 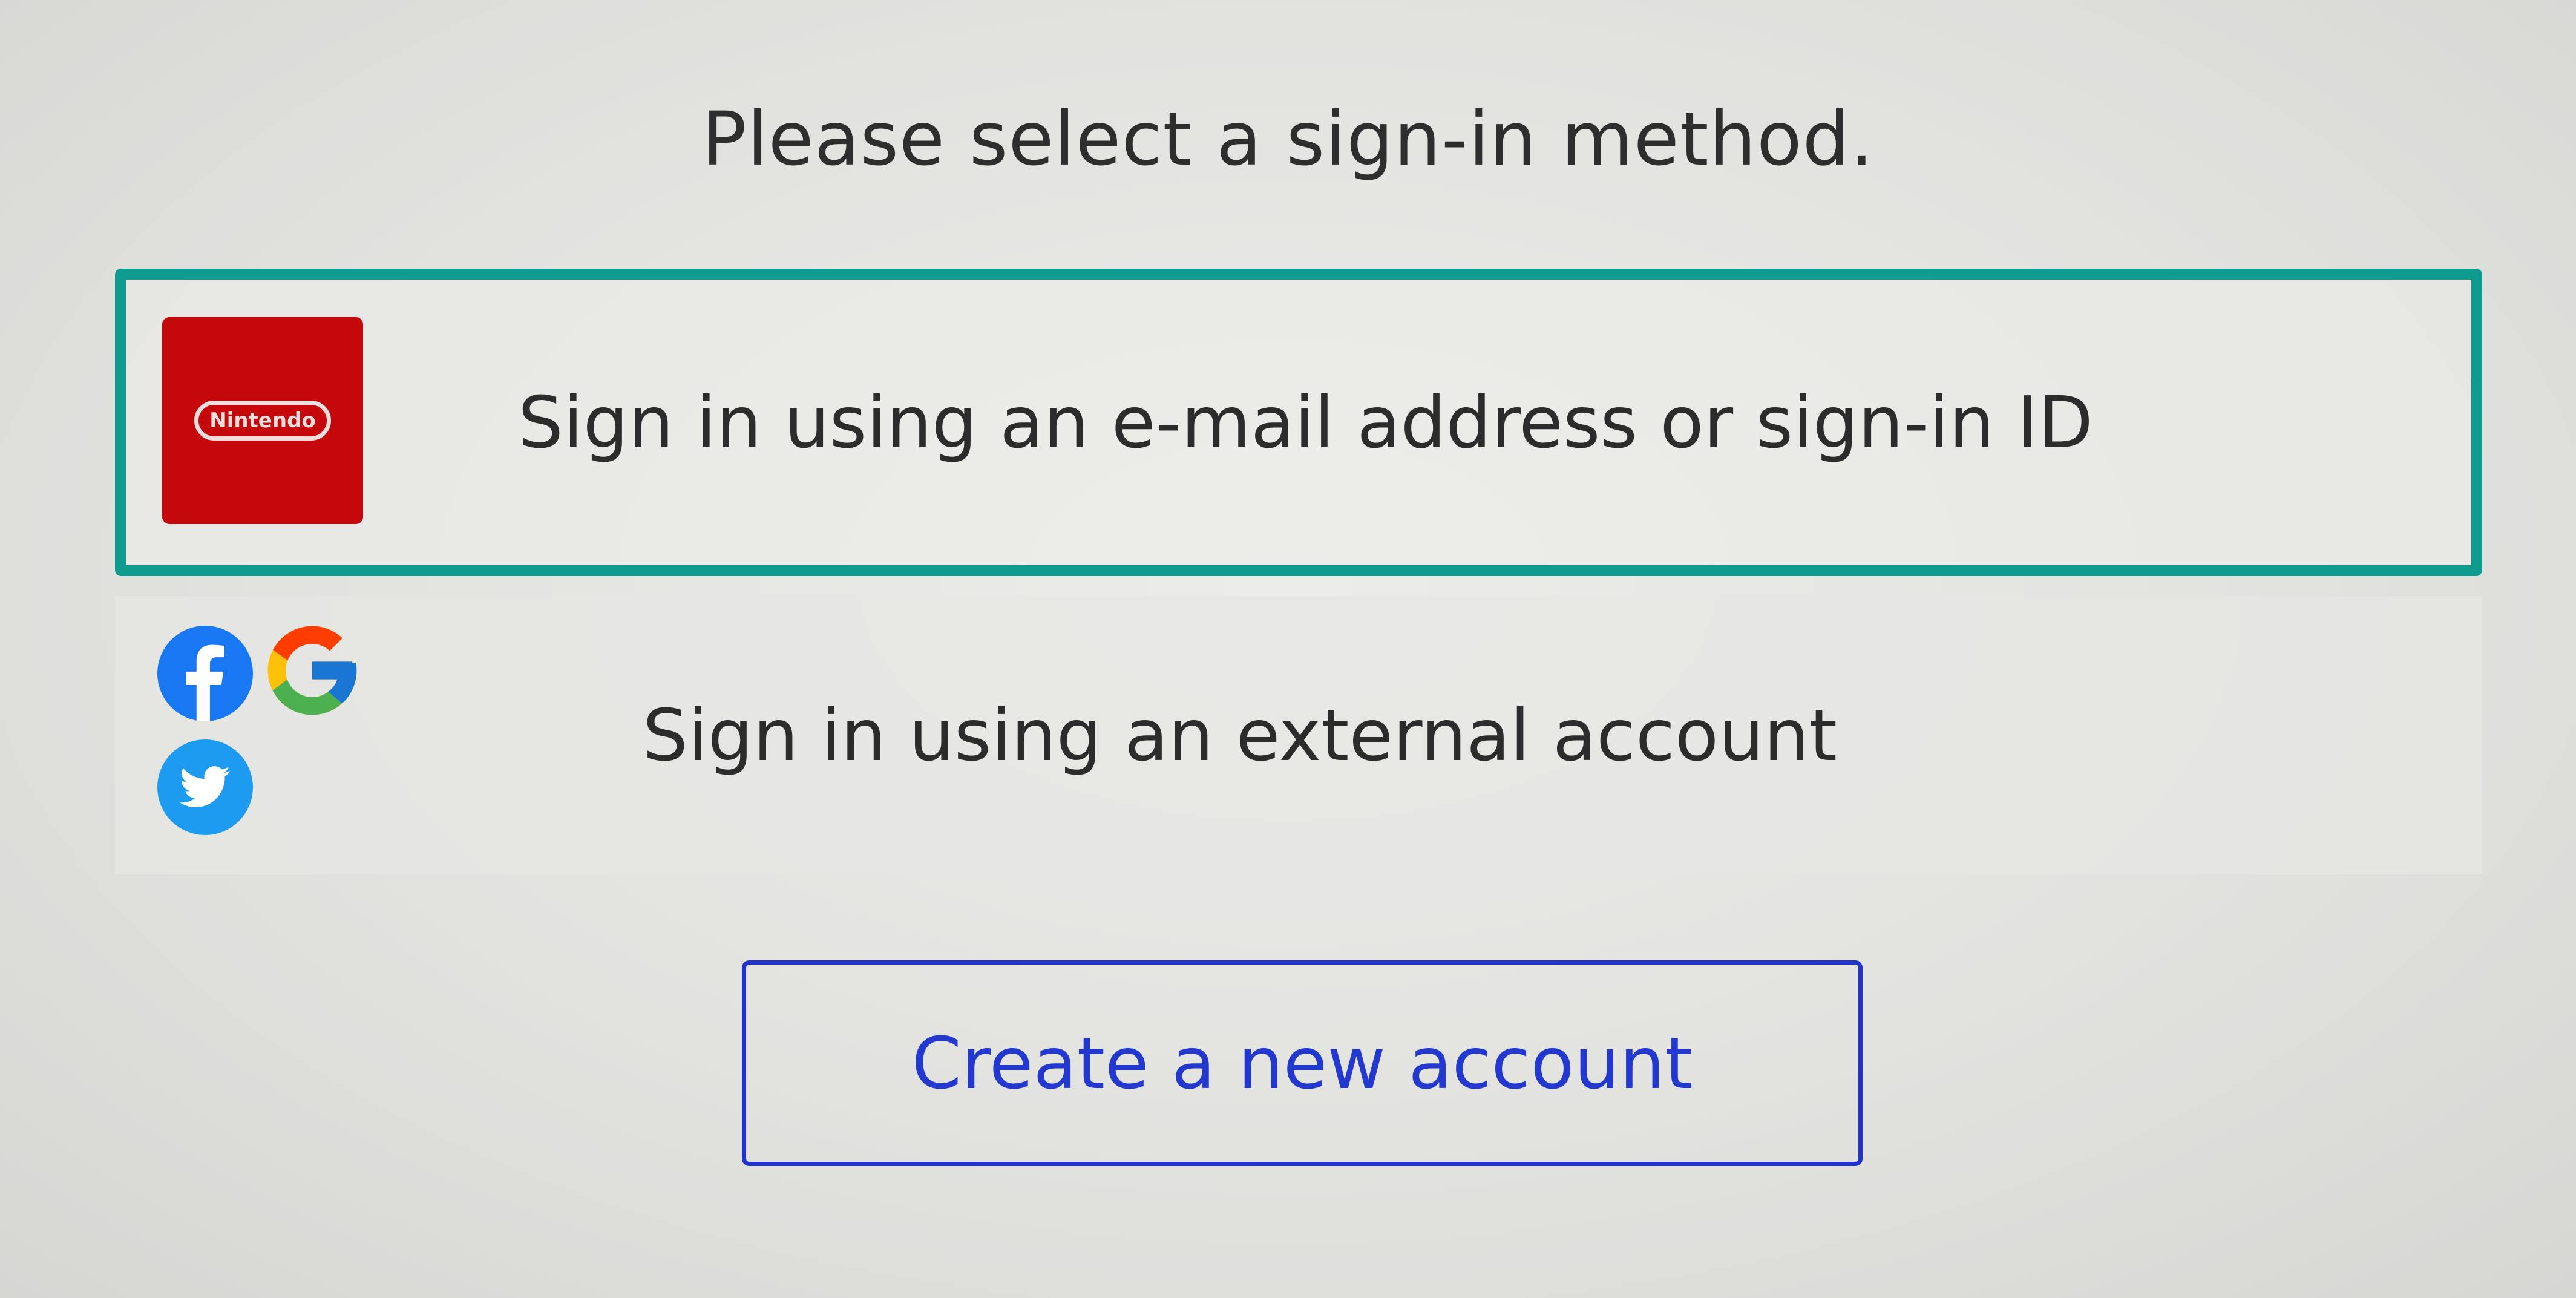 I want to click on twitter-icon, so click(x=205, y=787).